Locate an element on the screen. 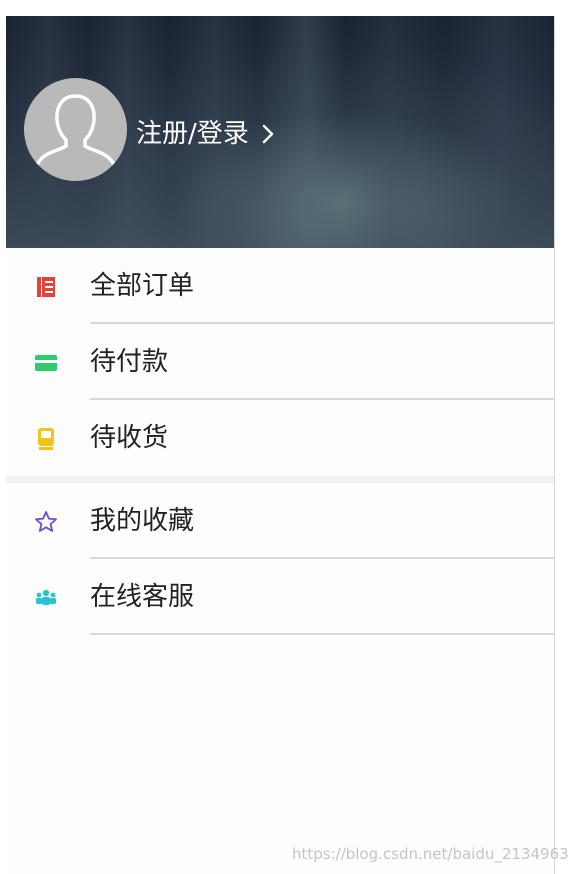  train-icon is located at coordinates (46, 439).